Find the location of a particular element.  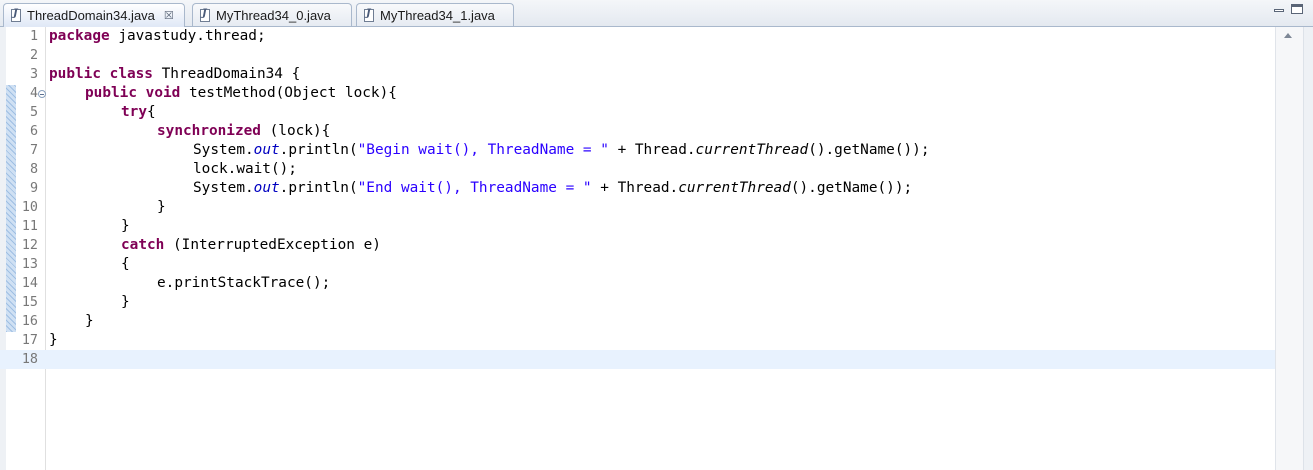

code-line: 4 public void testMethod(Object lock){ is located at coordinates (637, 93).